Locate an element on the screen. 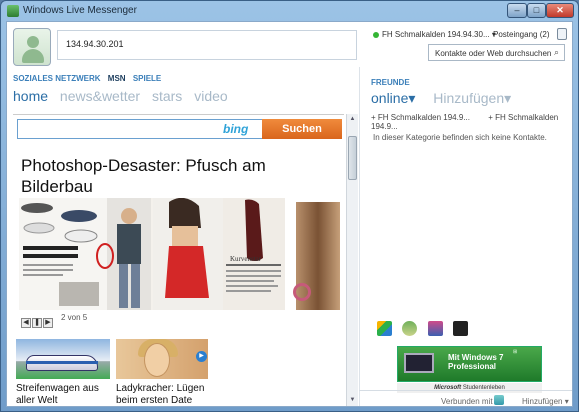 The width and height of the screenshot is (579, 412). scroll-down-arrow-icon: ▼ is located at coordinates (352, 401).